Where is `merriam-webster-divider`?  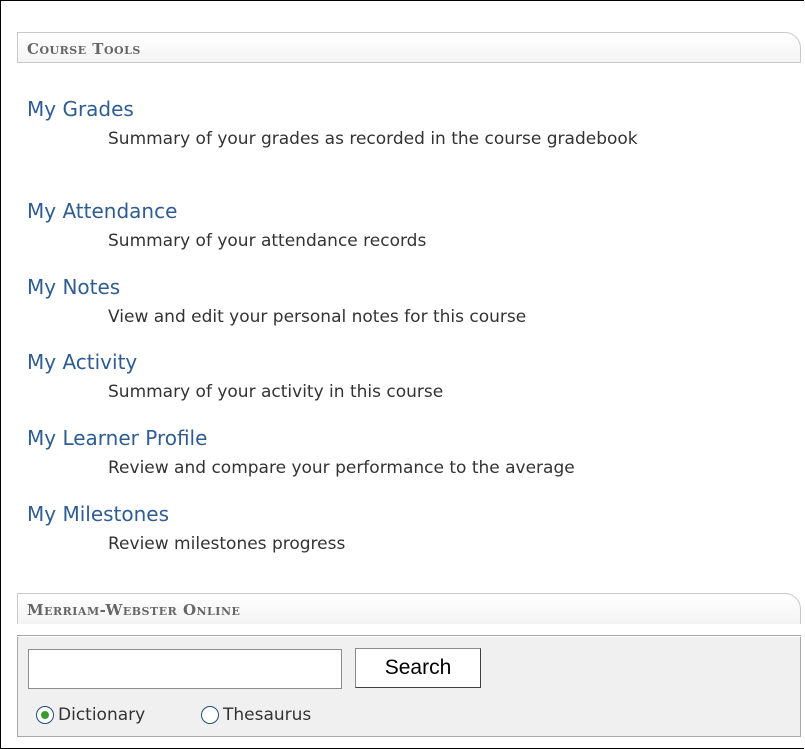 merriam-webster-divider is located at coordinates (409, 635).